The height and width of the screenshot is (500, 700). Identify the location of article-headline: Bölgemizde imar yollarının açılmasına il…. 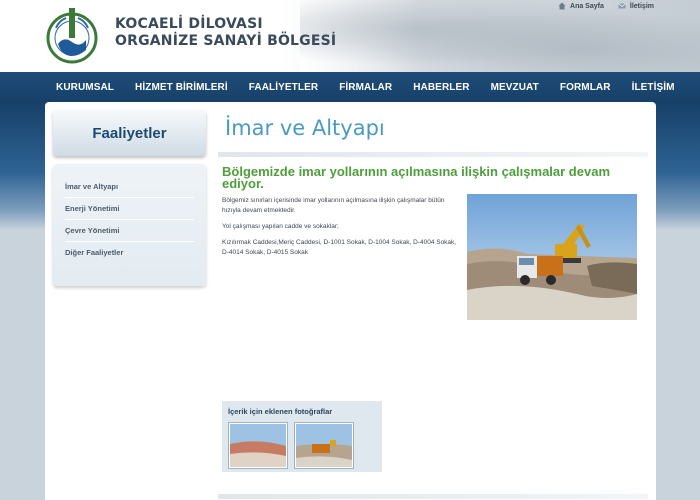
(416, 177).